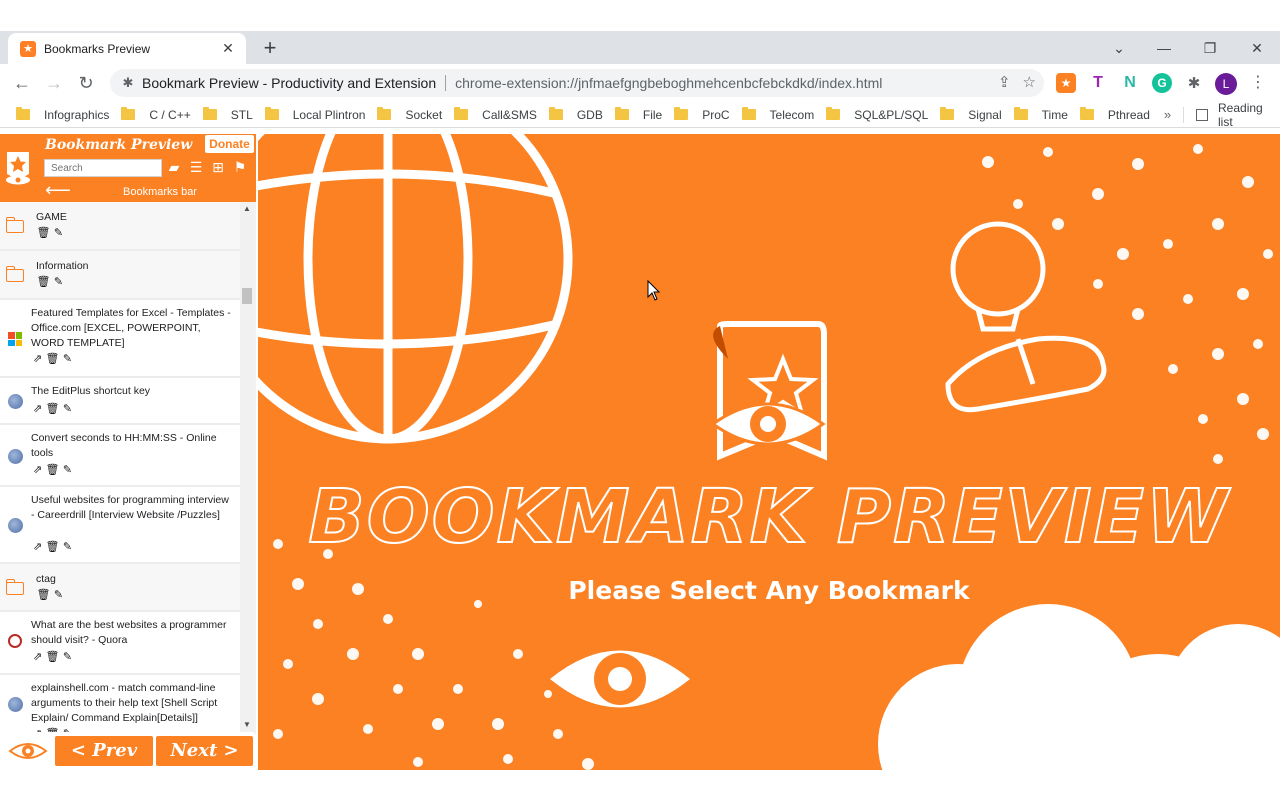  I want to click on sidebar-search-input, so click(103, 168).